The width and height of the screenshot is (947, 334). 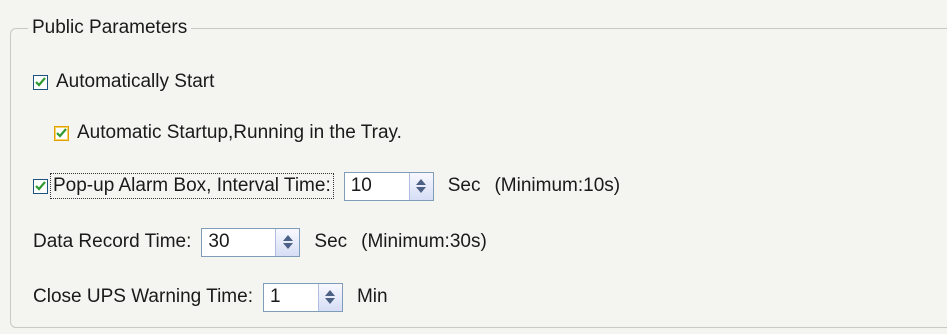 I want to click on close-ups-unit: Min, so click(x=372, y=296).